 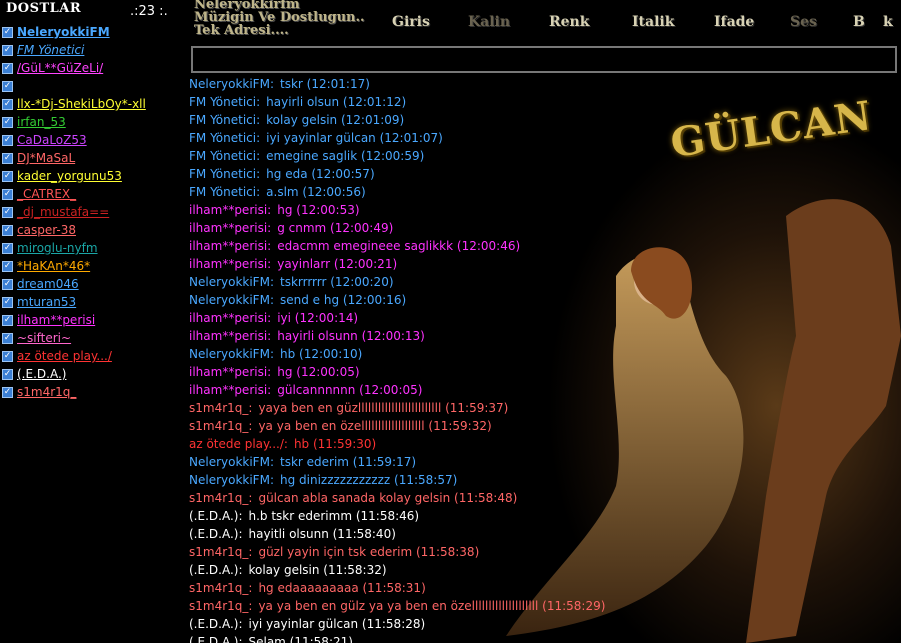 I want to click on user-list-item: ✓, so click(x=93, y=87).